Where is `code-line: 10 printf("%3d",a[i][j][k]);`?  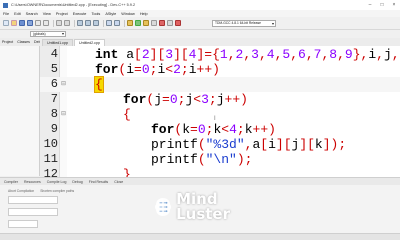 code-line: 10 printf("%3d",a[i][j][k]); is located at coordinates (220, 144).